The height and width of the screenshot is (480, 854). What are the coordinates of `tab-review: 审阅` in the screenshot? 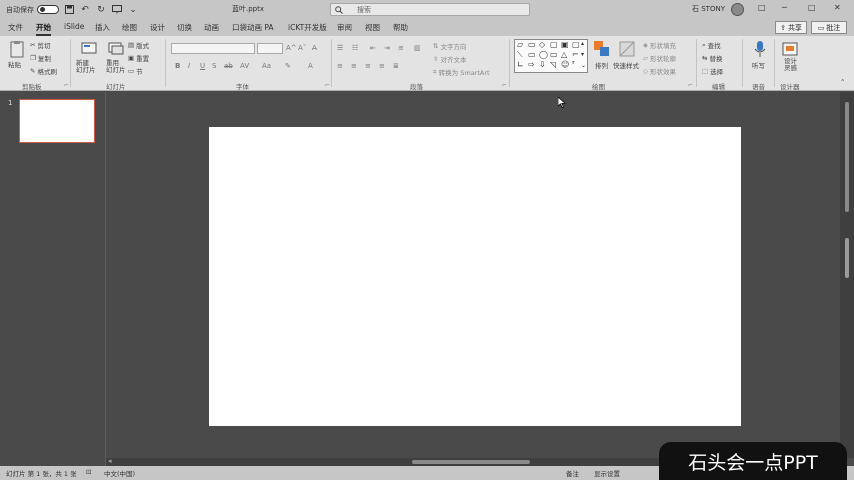 It's located at (344, 27).